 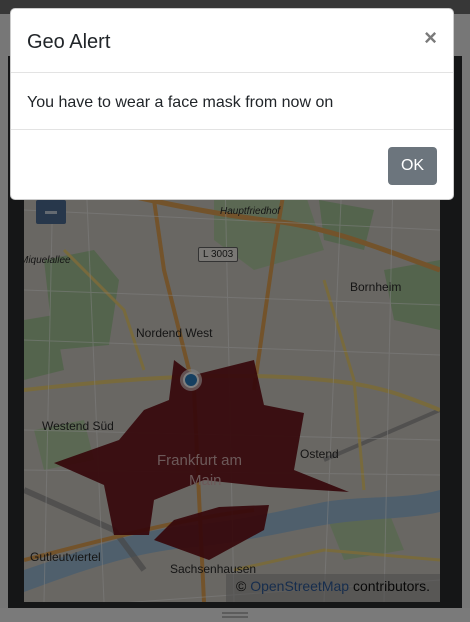 I want to click on modal-title: Geo Alert, so click(x=69, y=42).